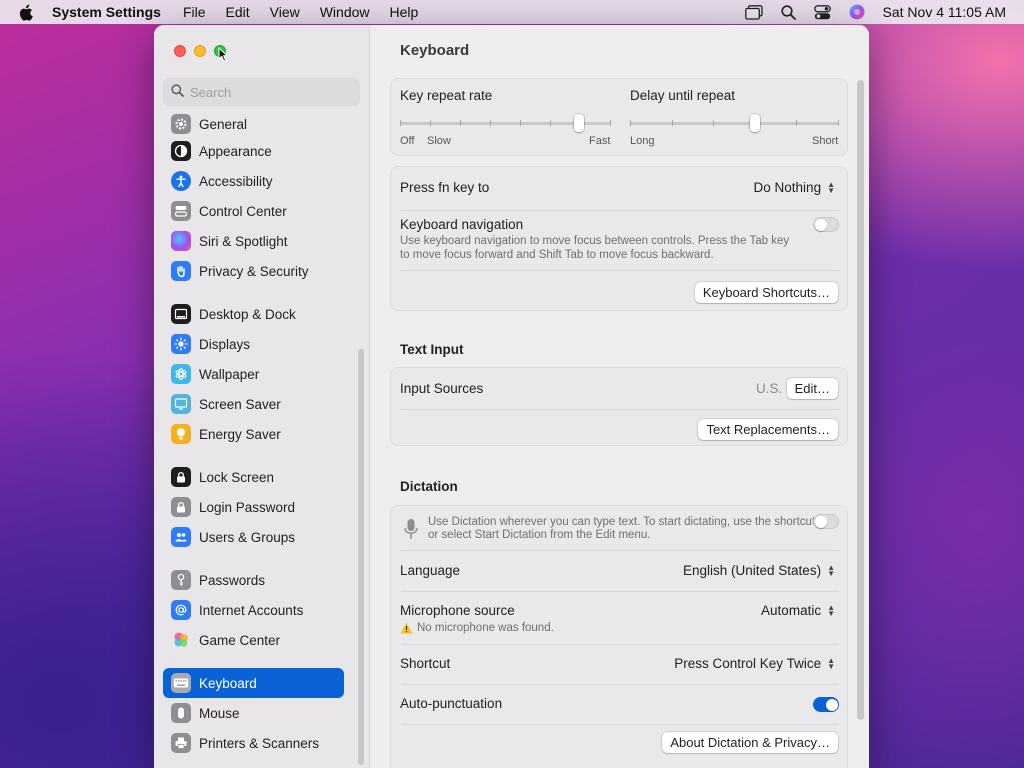 Image resolution: width=1024 pixels, height=768 pixels. What do you see at coordinates (181, 124) in the screenshot?
I see `gear-icon` at bounding box center [181, 124].